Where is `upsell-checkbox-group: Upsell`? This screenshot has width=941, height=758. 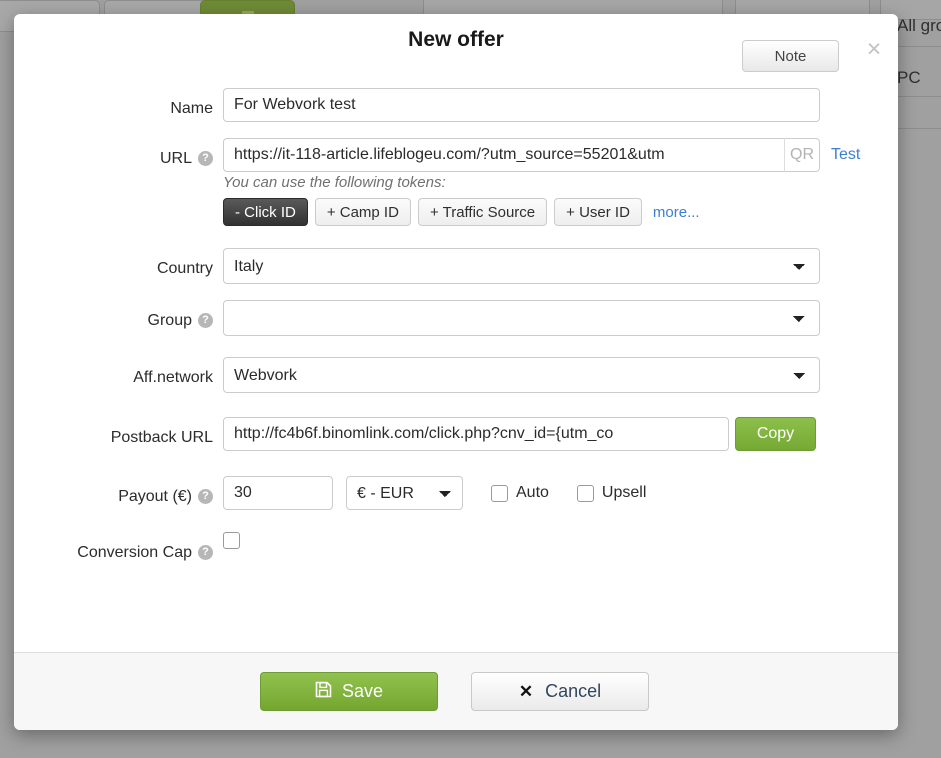 upsell-checkbox-group: Upsell is located at coordinates (611, 493).